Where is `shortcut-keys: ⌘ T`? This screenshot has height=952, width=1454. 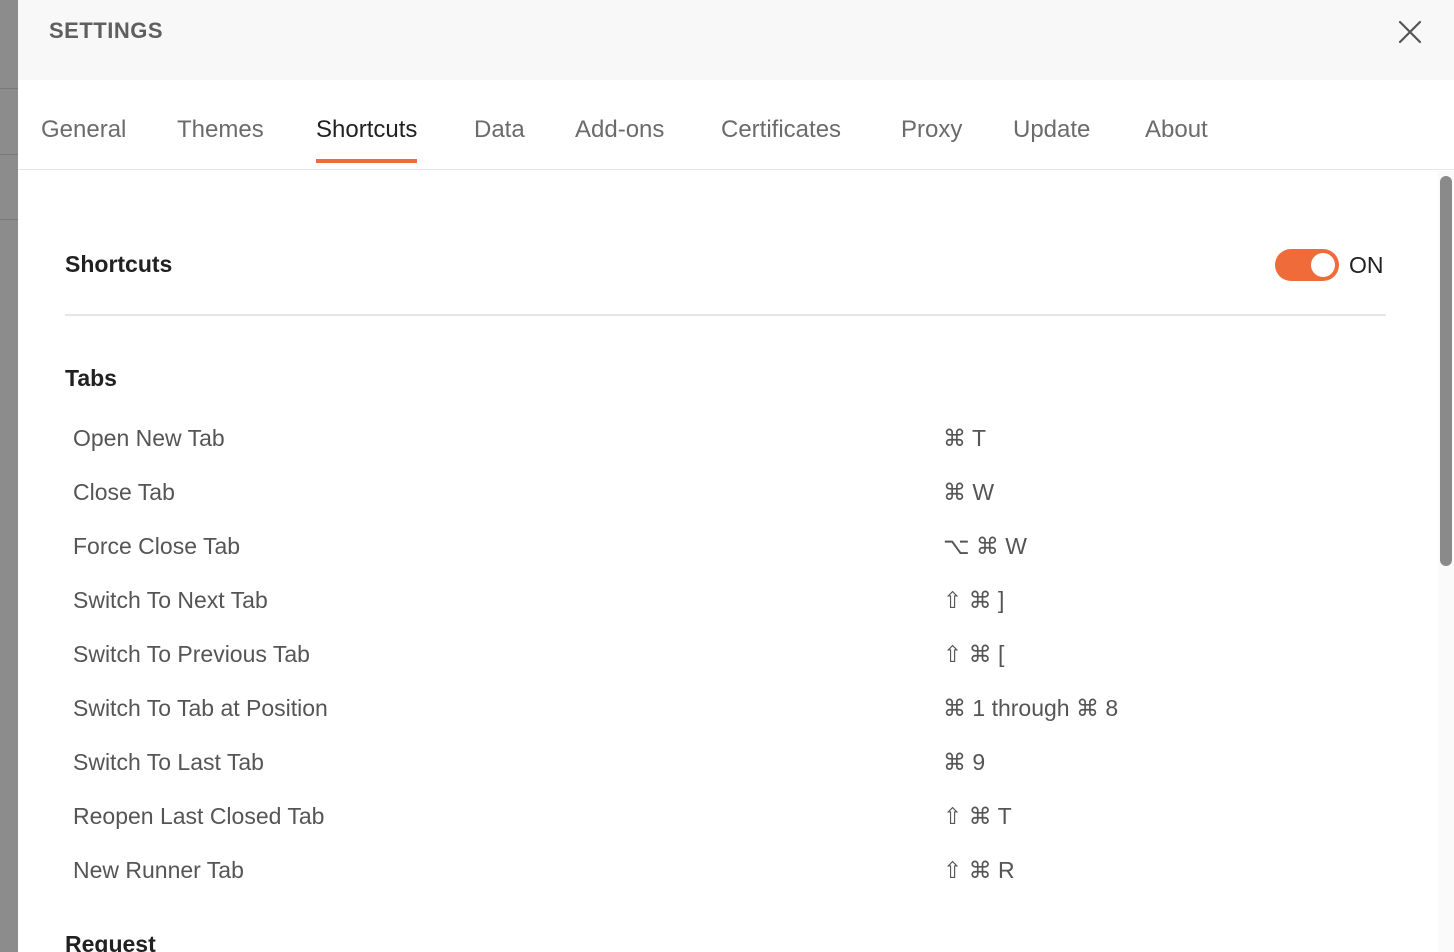
shortcut-keys: ⌘ T is located at coordinates (965, 438).